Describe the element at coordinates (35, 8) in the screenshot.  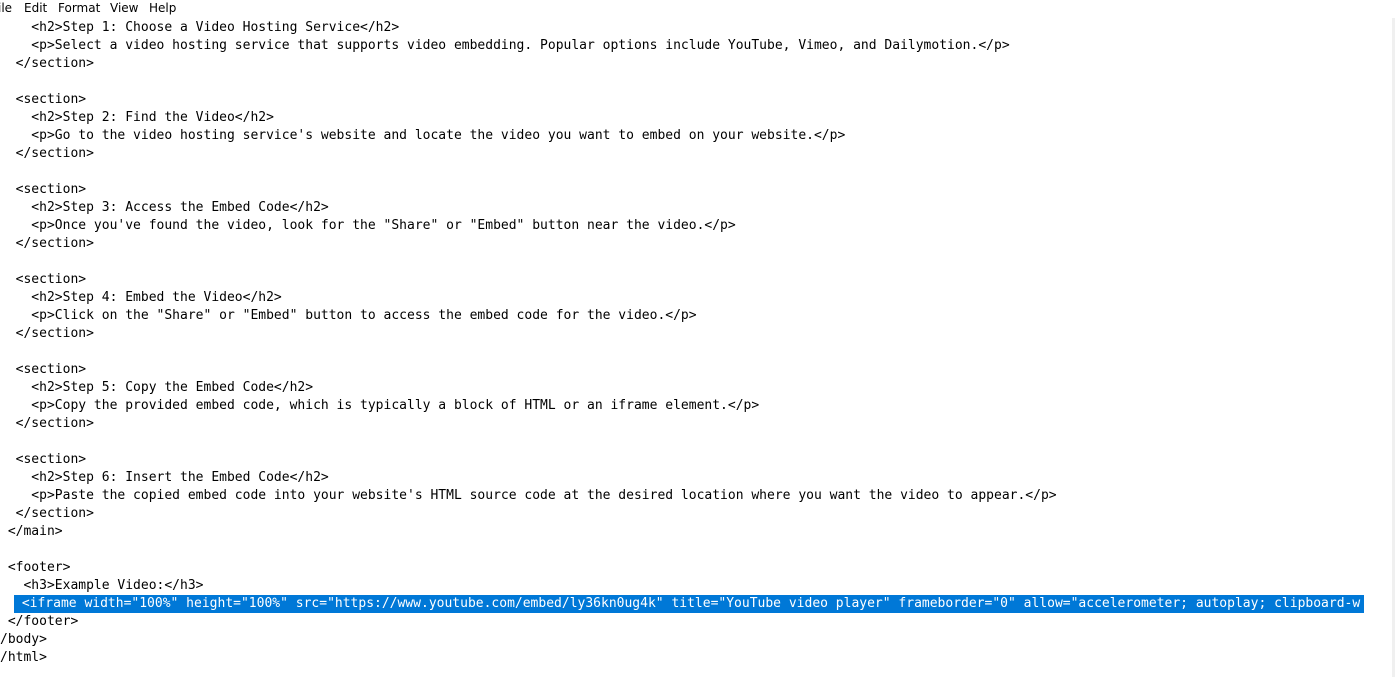
I see `menu-edit: Edit` at that location.